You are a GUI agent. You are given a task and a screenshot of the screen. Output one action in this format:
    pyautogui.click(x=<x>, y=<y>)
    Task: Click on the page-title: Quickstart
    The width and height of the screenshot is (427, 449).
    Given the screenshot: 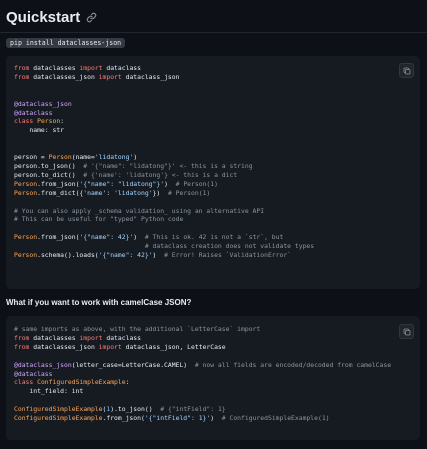 What is the action you would take?
    pyautogui.click(x=43, y=17)
    